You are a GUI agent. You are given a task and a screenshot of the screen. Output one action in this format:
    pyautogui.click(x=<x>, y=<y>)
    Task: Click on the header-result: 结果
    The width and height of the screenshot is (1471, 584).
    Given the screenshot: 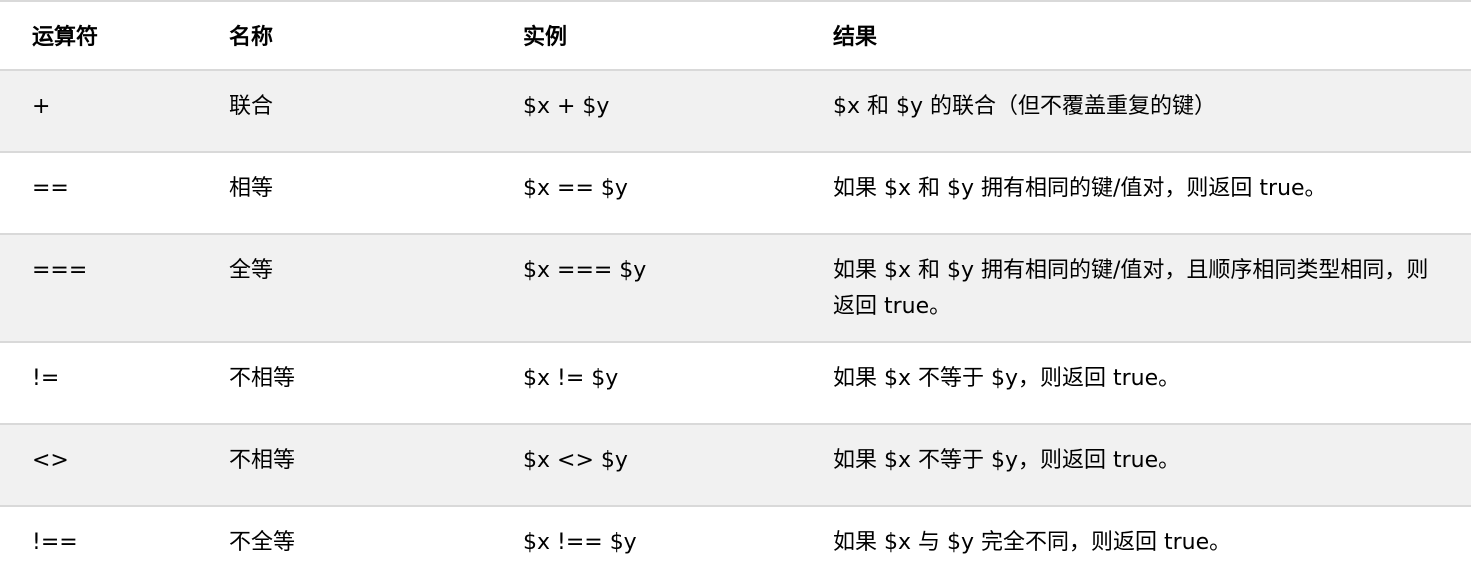 What is the action you would take?
    pyautogui.click(x=1136, y=36)
    